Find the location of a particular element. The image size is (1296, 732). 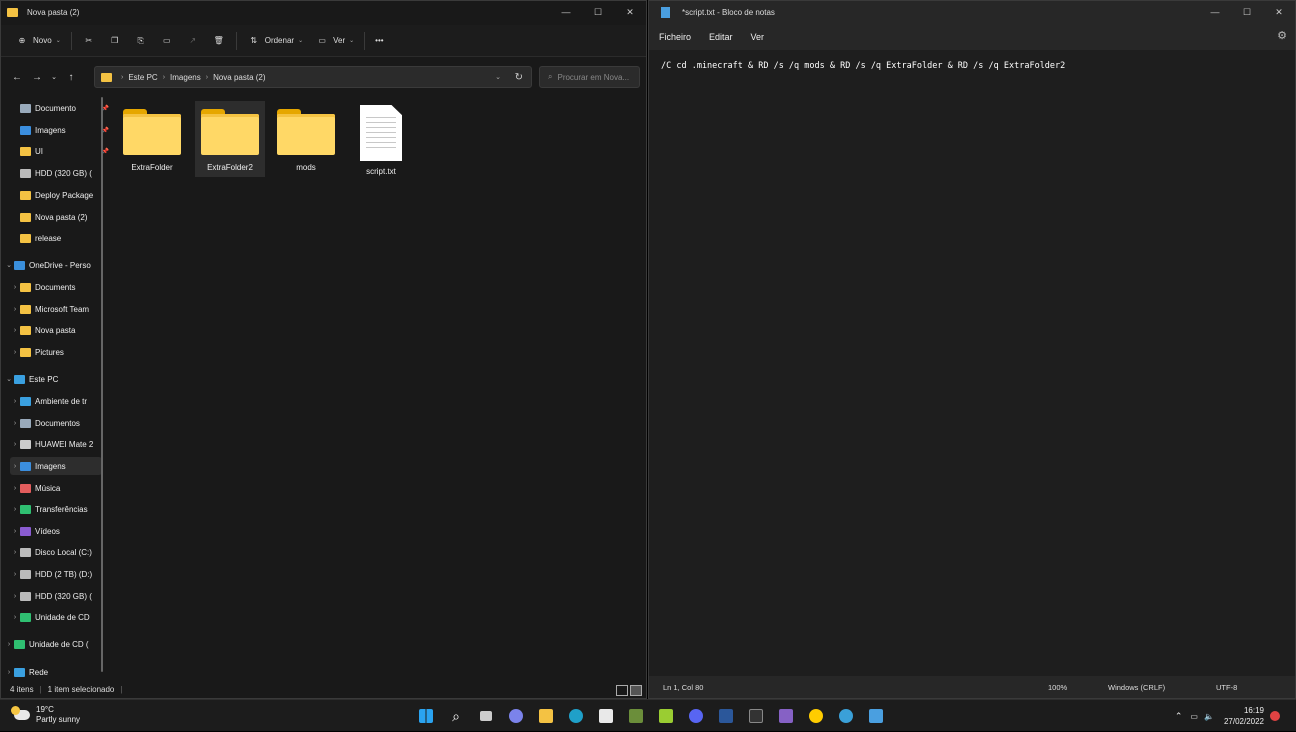

search-icon: ⌕ is located at coordinates (456, 716).